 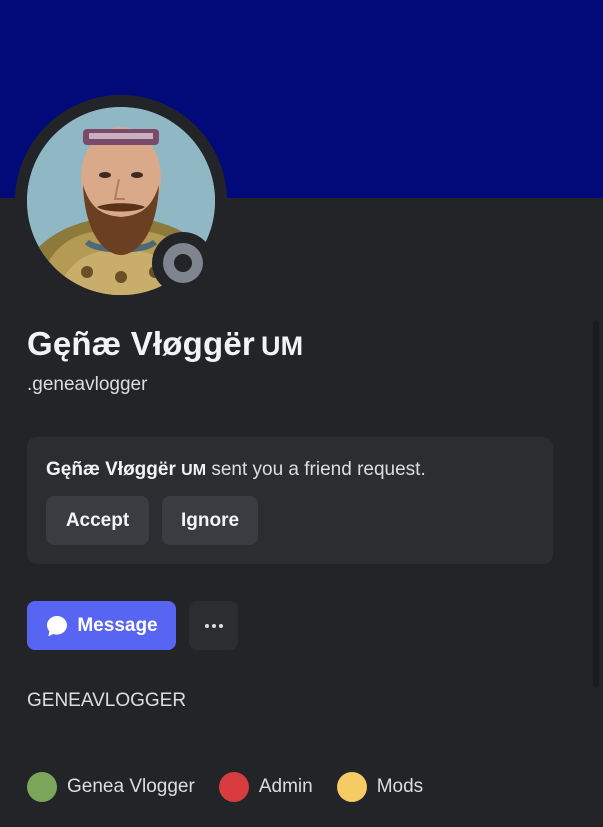 I want to click on display-name-tag: UM, so click(x=282, y=346).